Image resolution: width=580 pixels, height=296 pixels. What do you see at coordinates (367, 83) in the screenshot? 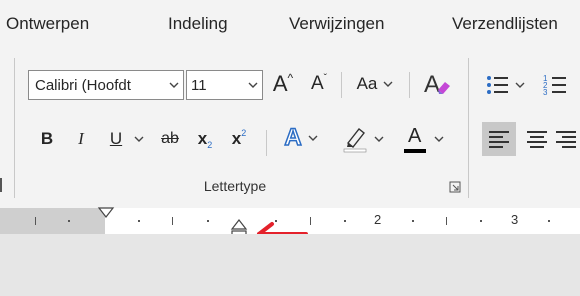
I see `change-case-icon: Aa` at bounding box center [367, 83].